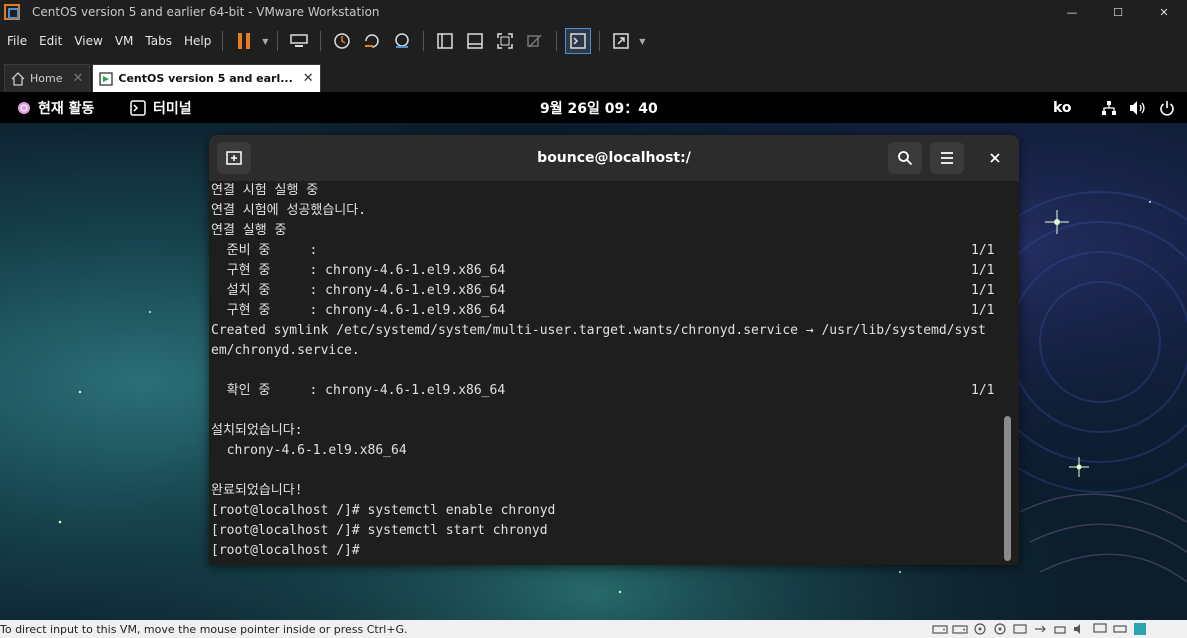 The width and height of the screenshot is (1187, 638). Describe the element at coordinates (249, 230) in the screenshot. I see `terminal-line: 연결 실행 중` at that location.